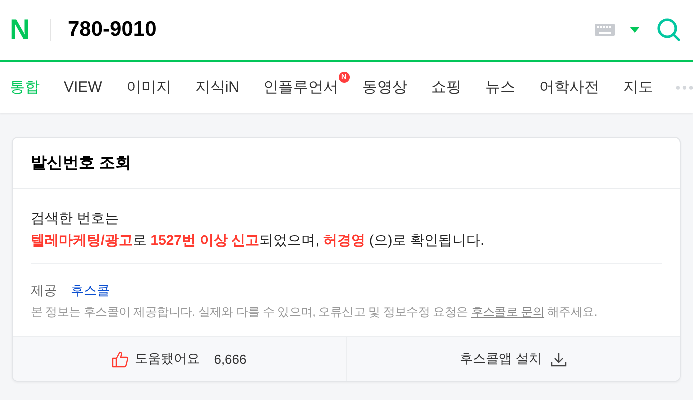 This screenshot has width=693, height=400. I want to click on inquiry-link: 후스콜로 문의, so click(508, 312).